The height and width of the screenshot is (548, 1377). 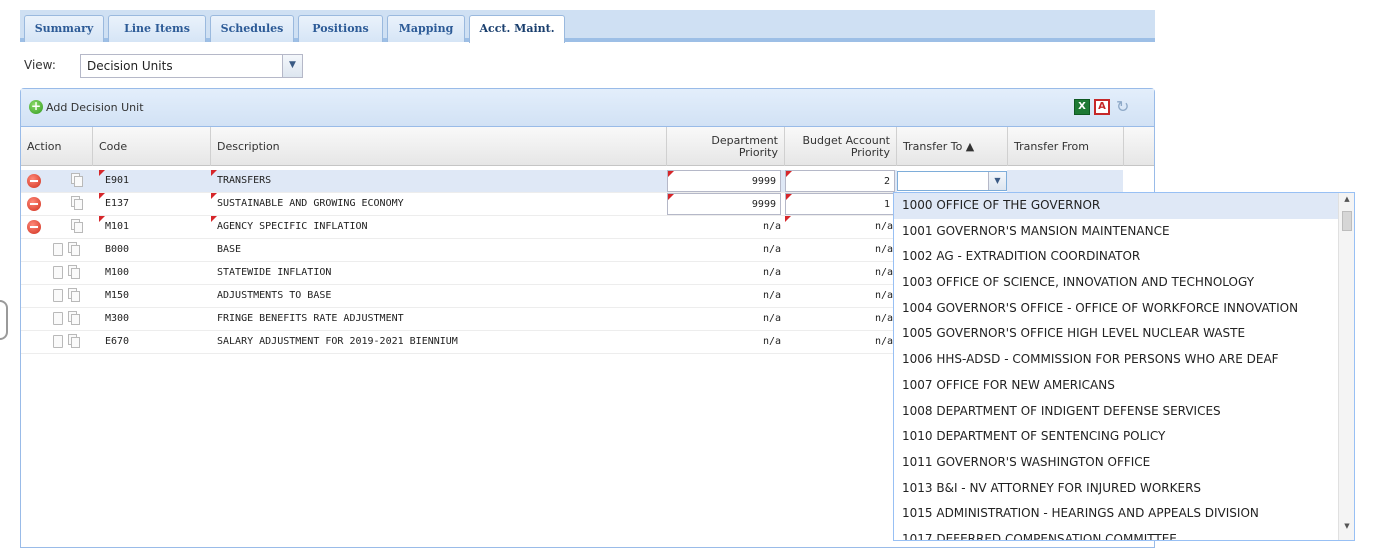 What do you see at coordinates (117, 341) in the screenshot?
I see `code-cell: E670` at bounding box center [117, 341].